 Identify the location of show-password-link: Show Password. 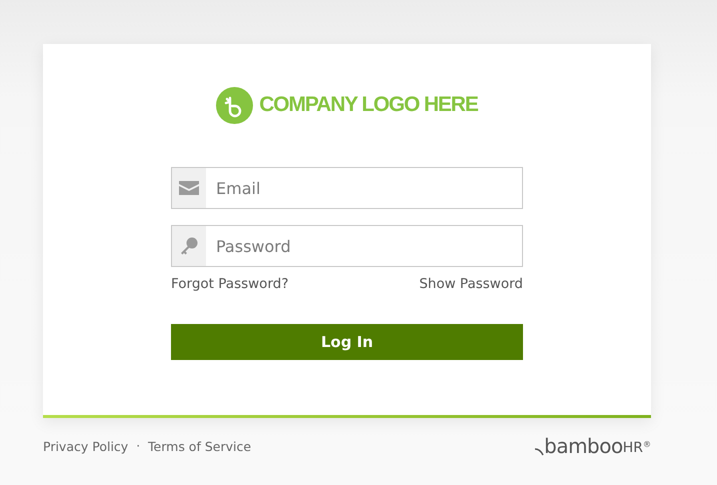
(471, 284).